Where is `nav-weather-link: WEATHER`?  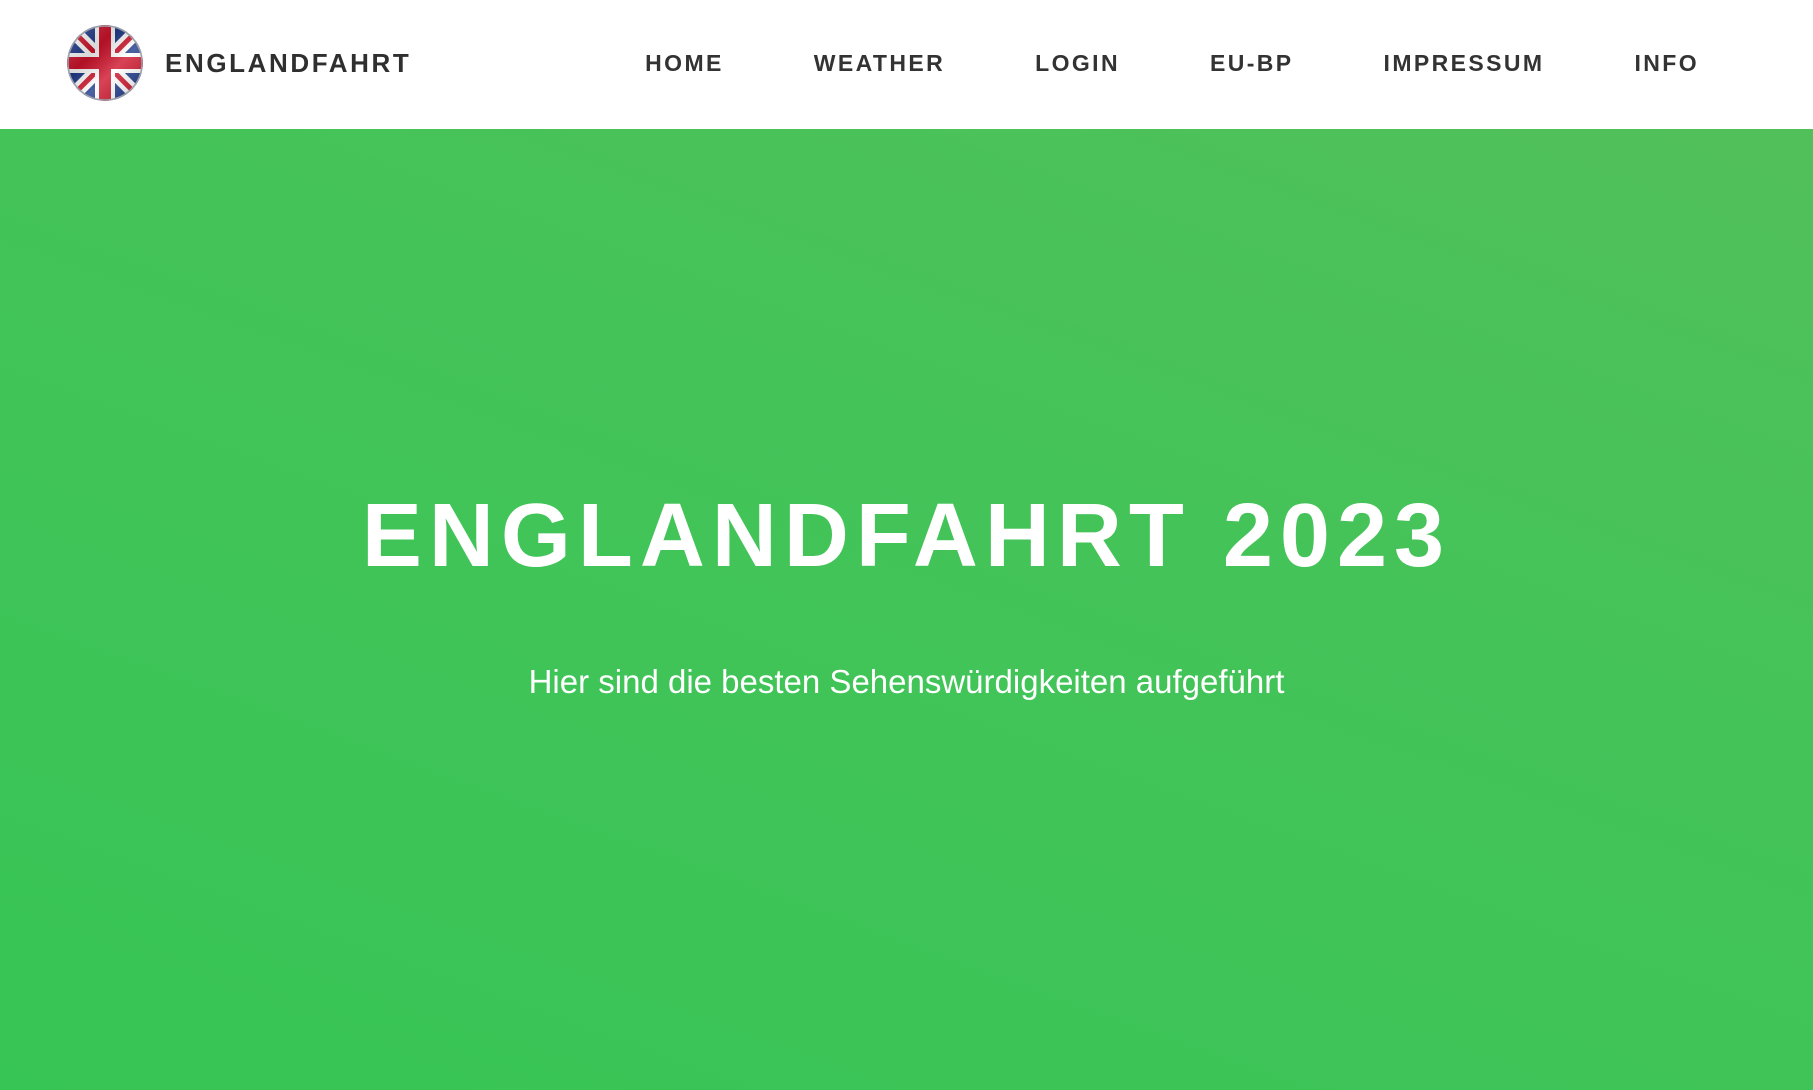
nav-weather-link: WEATHER is located at coordinates (879, 63).